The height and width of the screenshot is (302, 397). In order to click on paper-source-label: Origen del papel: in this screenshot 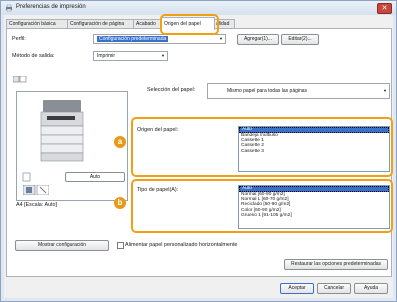, I will do `click(158, 130)`.